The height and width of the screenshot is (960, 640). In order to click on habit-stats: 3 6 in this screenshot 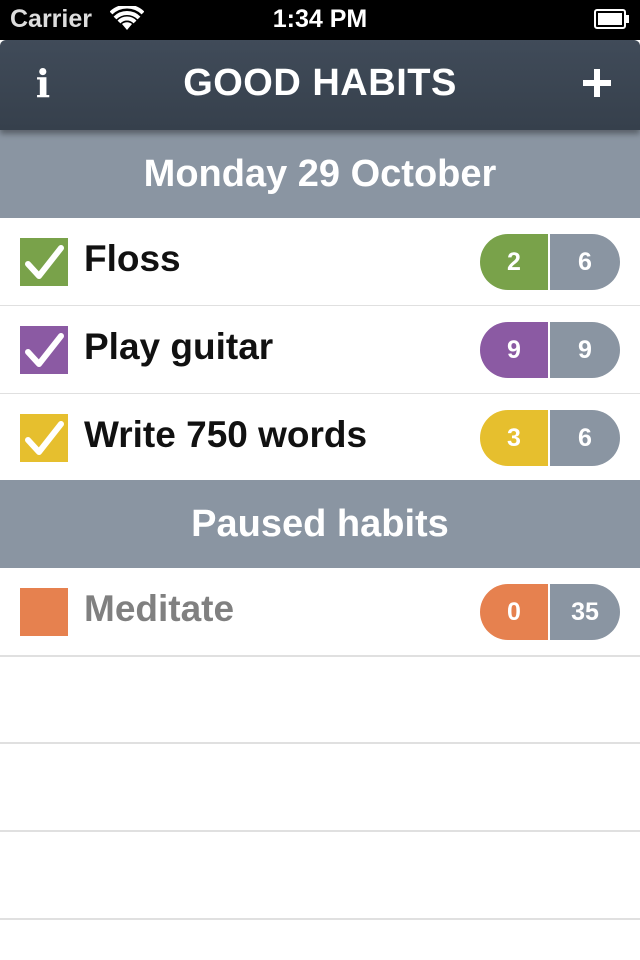, I will do `click(550, 438)`.